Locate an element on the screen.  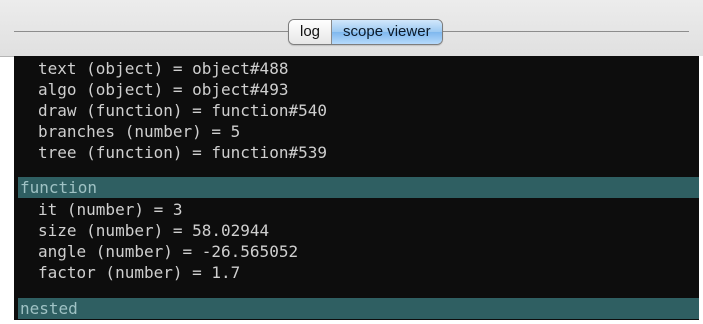
variable-row: factor (number) = 1.7 is located at coordinates (139, 272).